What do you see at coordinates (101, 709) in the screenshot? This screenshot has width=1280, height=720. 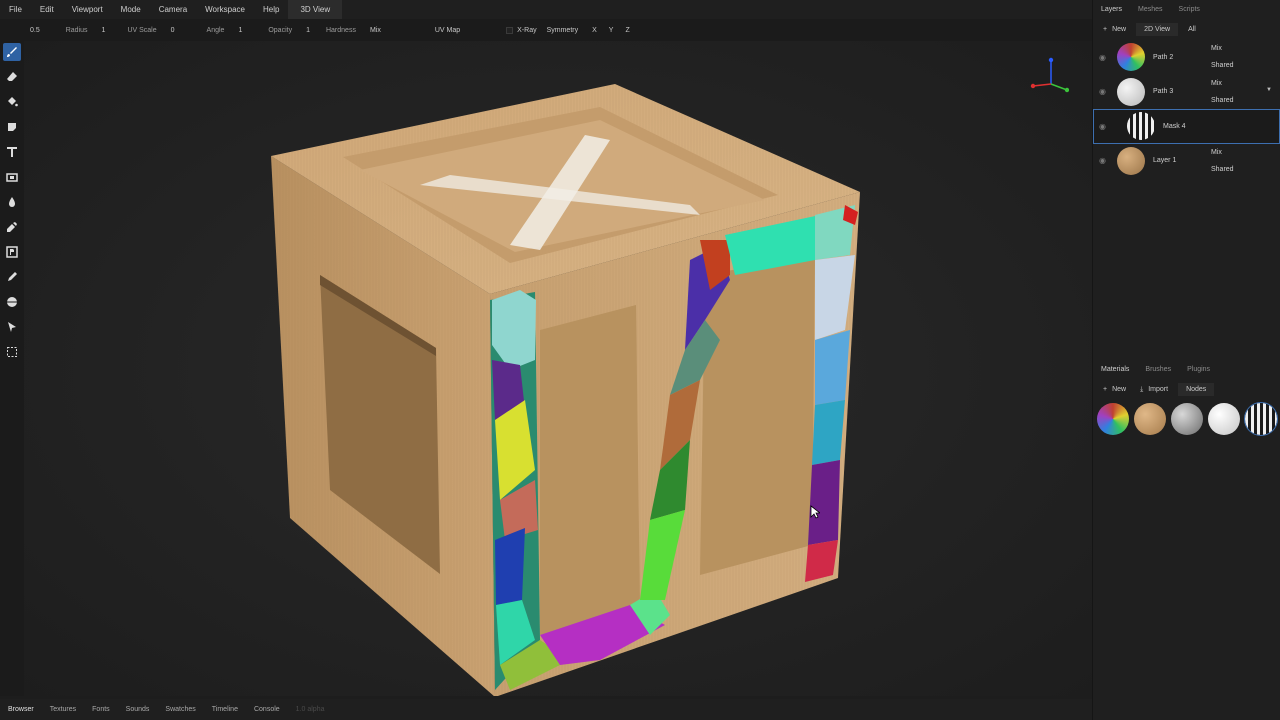 I see `tab-fonts: Fonts` at bounding box center [101, 709].